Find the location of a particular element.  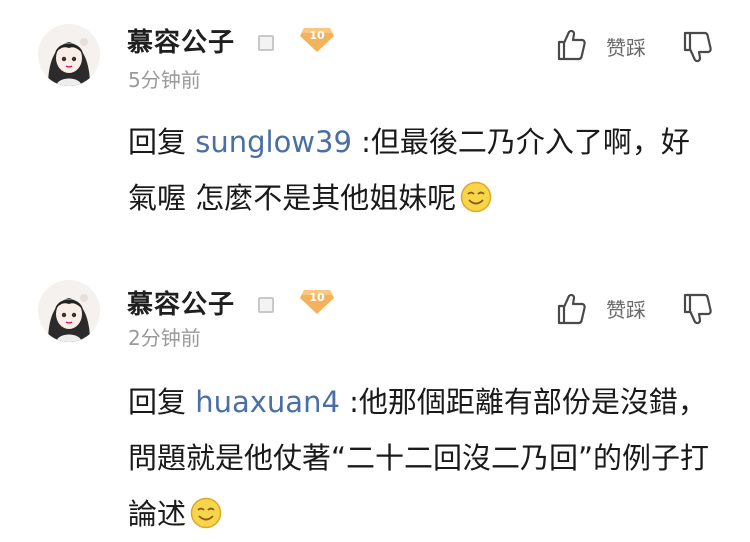

reply-username: huaxuan4 is located at coordinates (267, 402).